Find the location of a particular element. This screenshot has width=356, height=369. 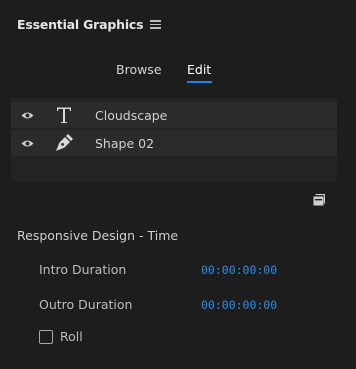

intro-duration-value: 00:00:00:00 is located at coordinates (239, 270).